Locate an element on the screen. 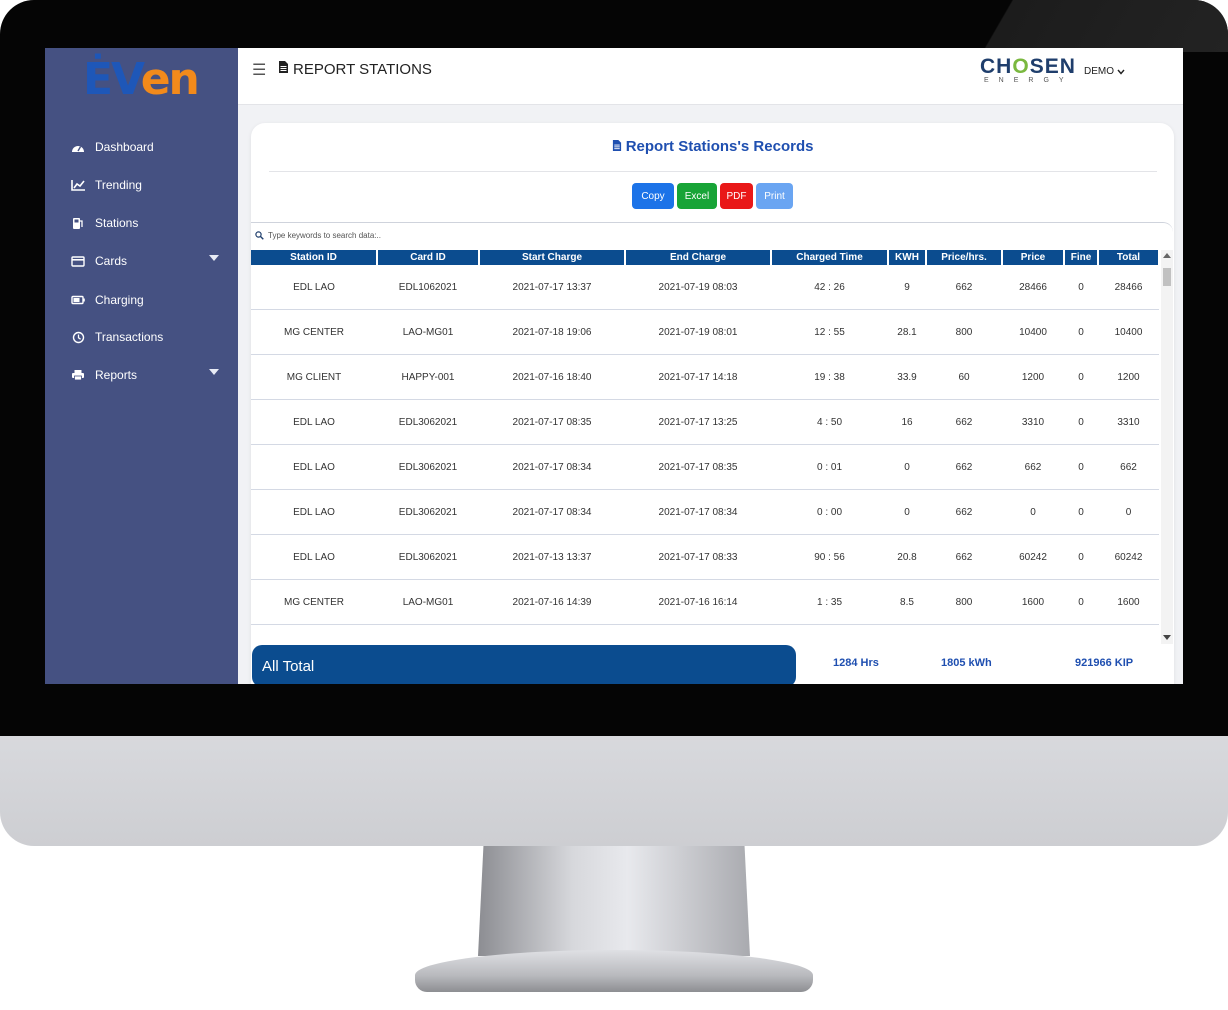 This screenshot has width=1228, height=1010. column-header: Start Charge is located at coordinates (552, 257).